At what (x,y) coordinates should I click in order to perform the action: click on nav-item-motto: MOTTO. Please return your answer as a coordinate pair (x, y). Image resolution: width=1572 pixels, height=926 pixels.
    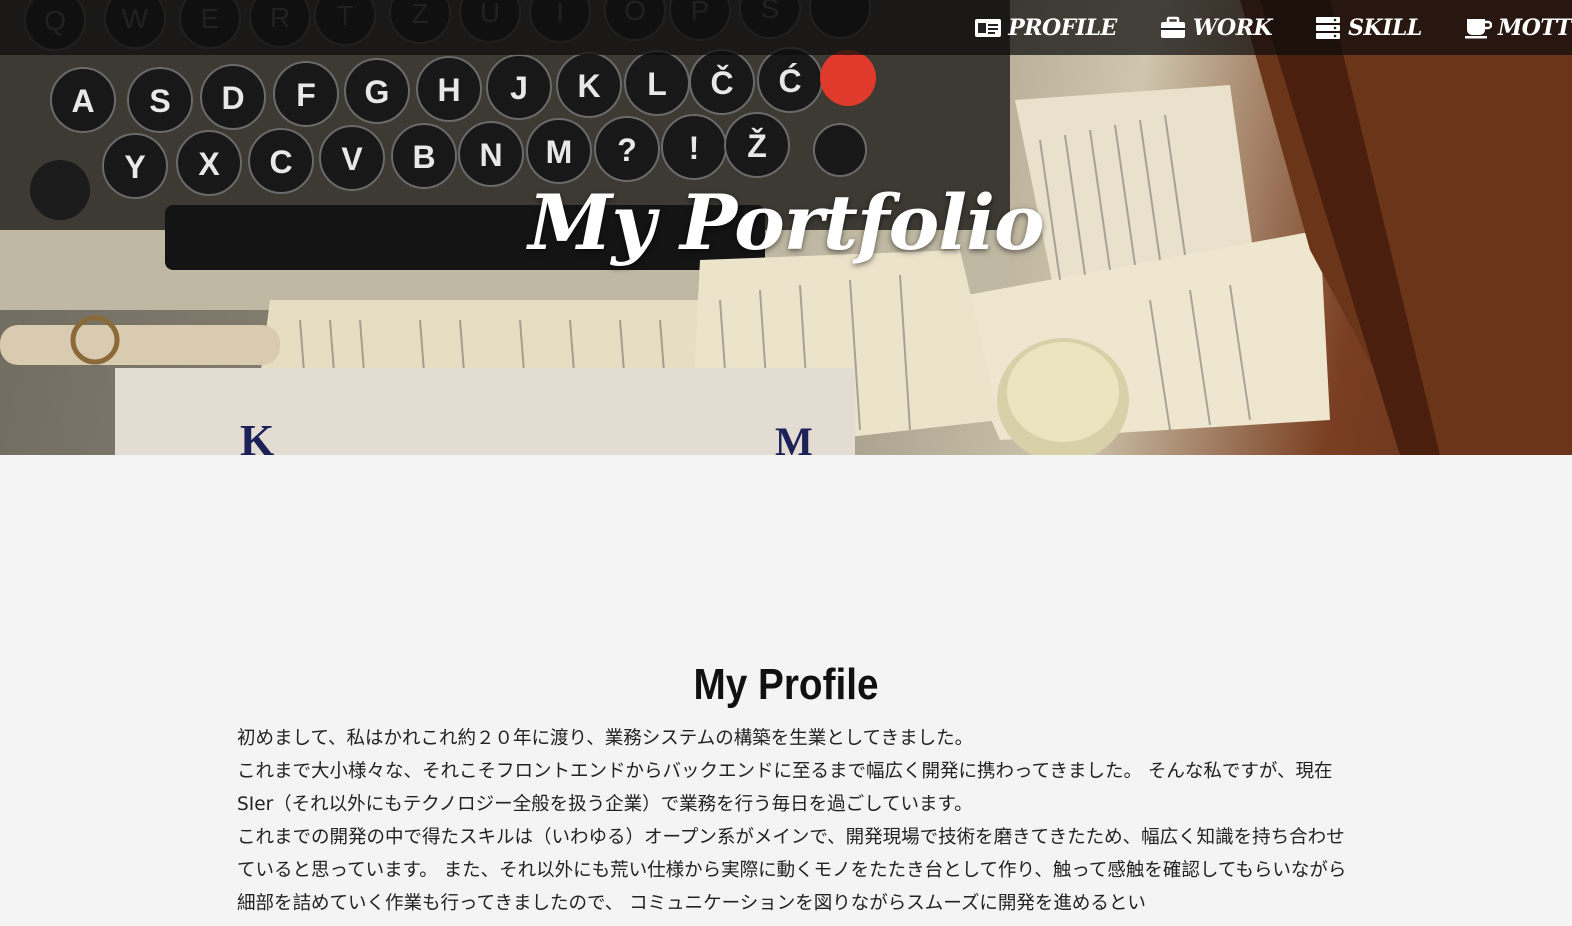
    Looking at the image, I should click on (1518, 28).